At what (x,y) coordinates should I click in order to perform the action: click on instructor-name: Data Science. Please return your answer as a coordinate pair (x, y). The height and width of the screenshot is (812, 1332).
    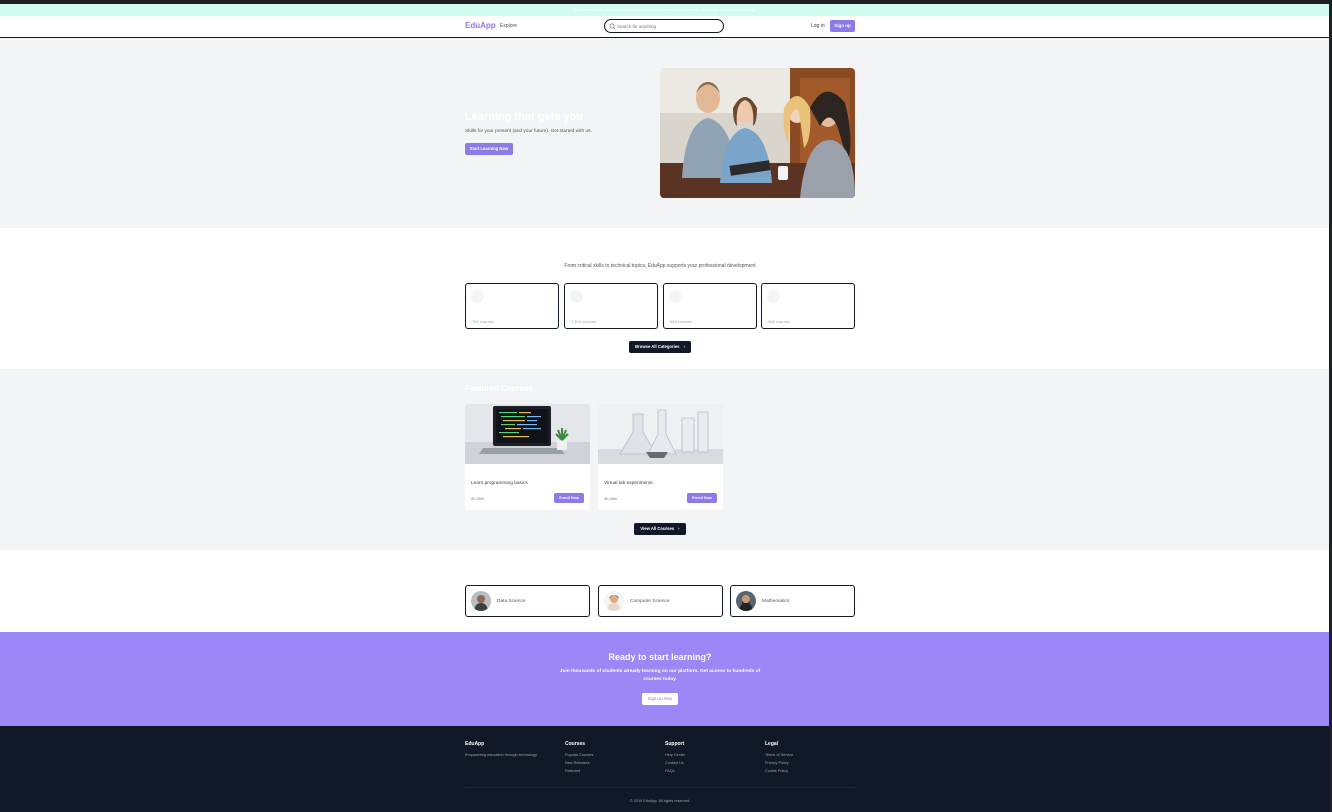
    Looking at the image, I should click on (511, 601).